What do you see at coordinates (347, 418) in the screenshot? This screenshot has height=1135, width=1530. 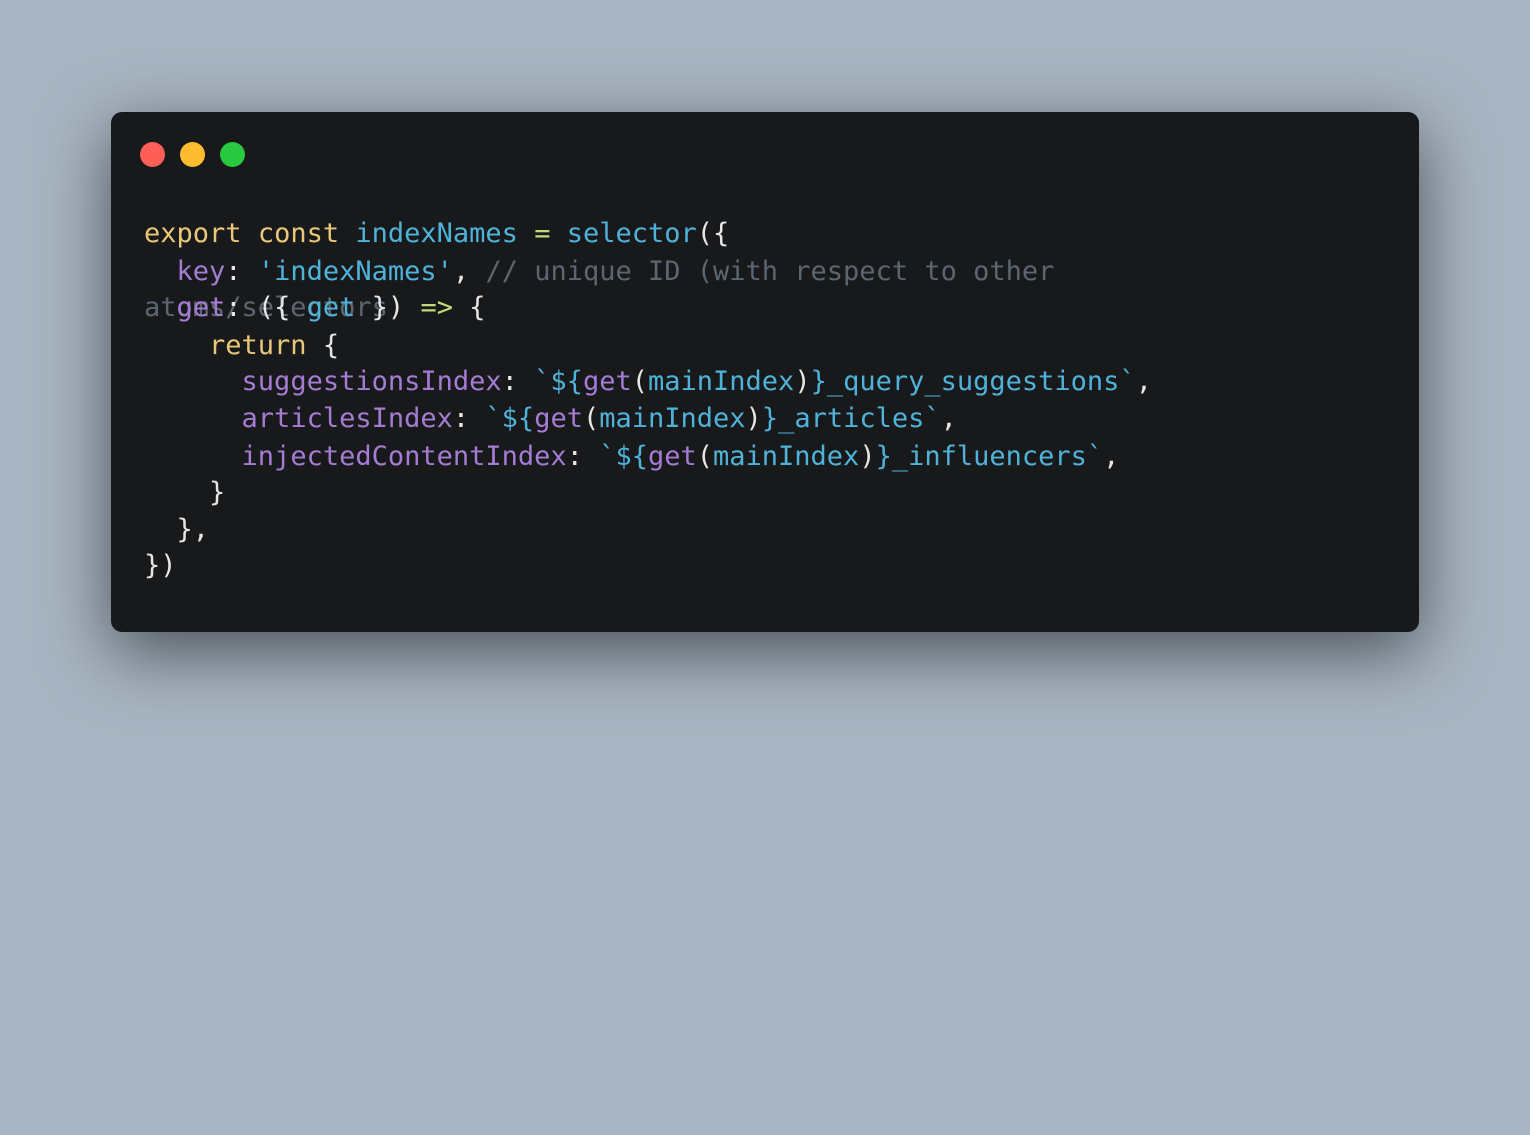 I see `property-articlesindex: articlesIndex` at bounding box center [347, 418].